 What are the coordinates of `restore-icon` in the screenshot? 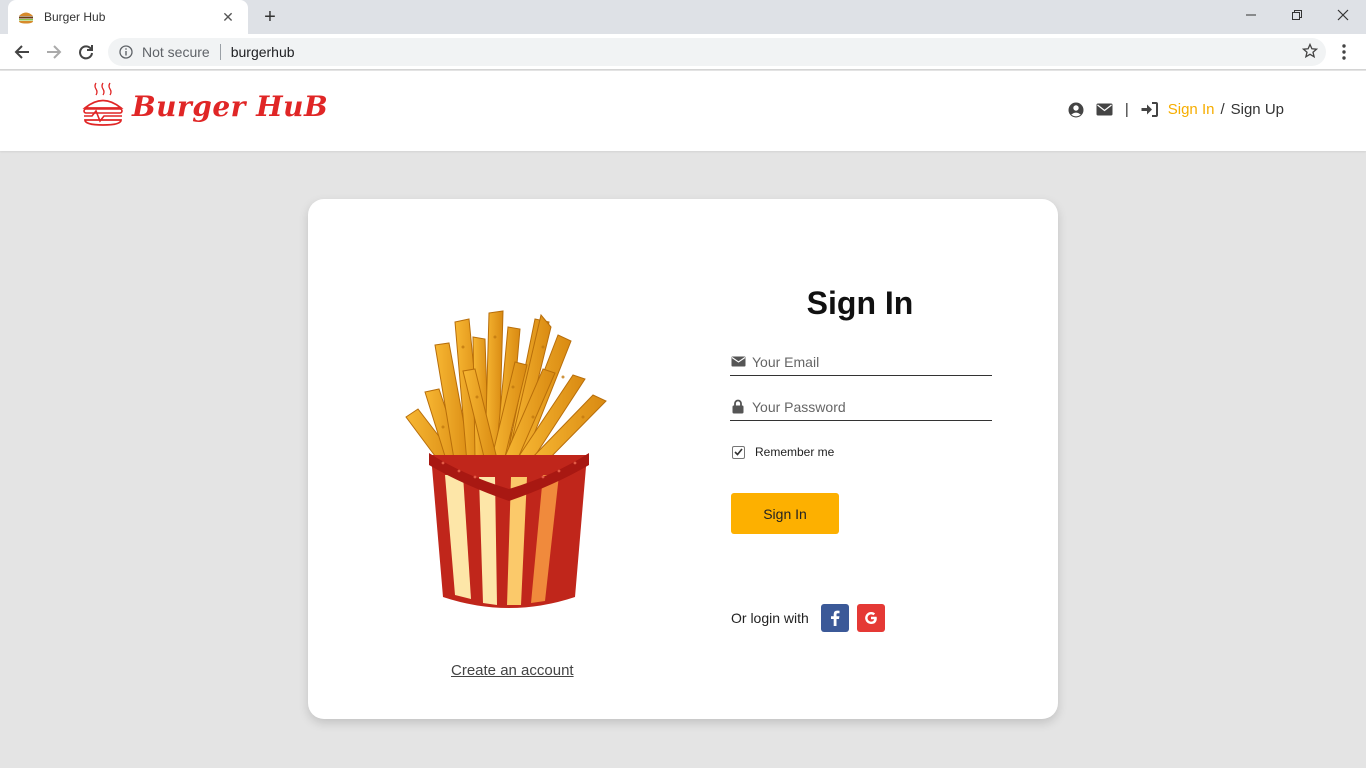 It's located at (1297, 15).